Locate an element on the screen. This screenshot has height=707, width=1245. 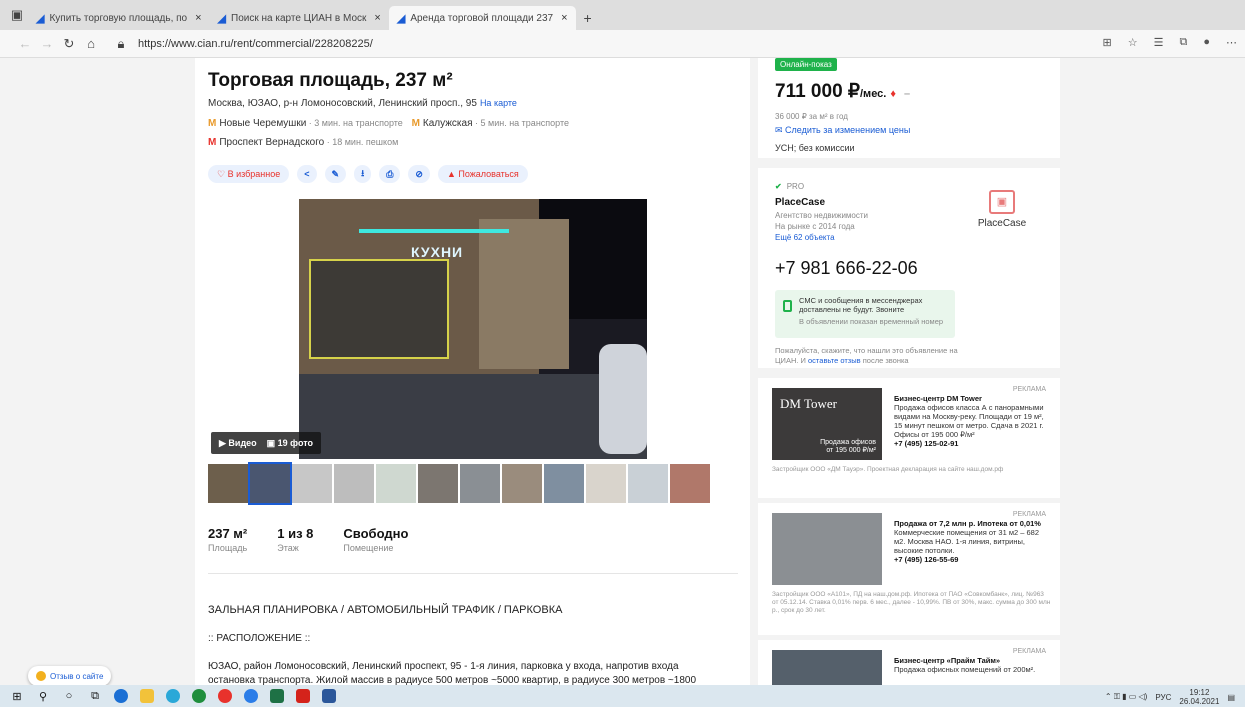
edge-icon is located at coordinates (173, 696).